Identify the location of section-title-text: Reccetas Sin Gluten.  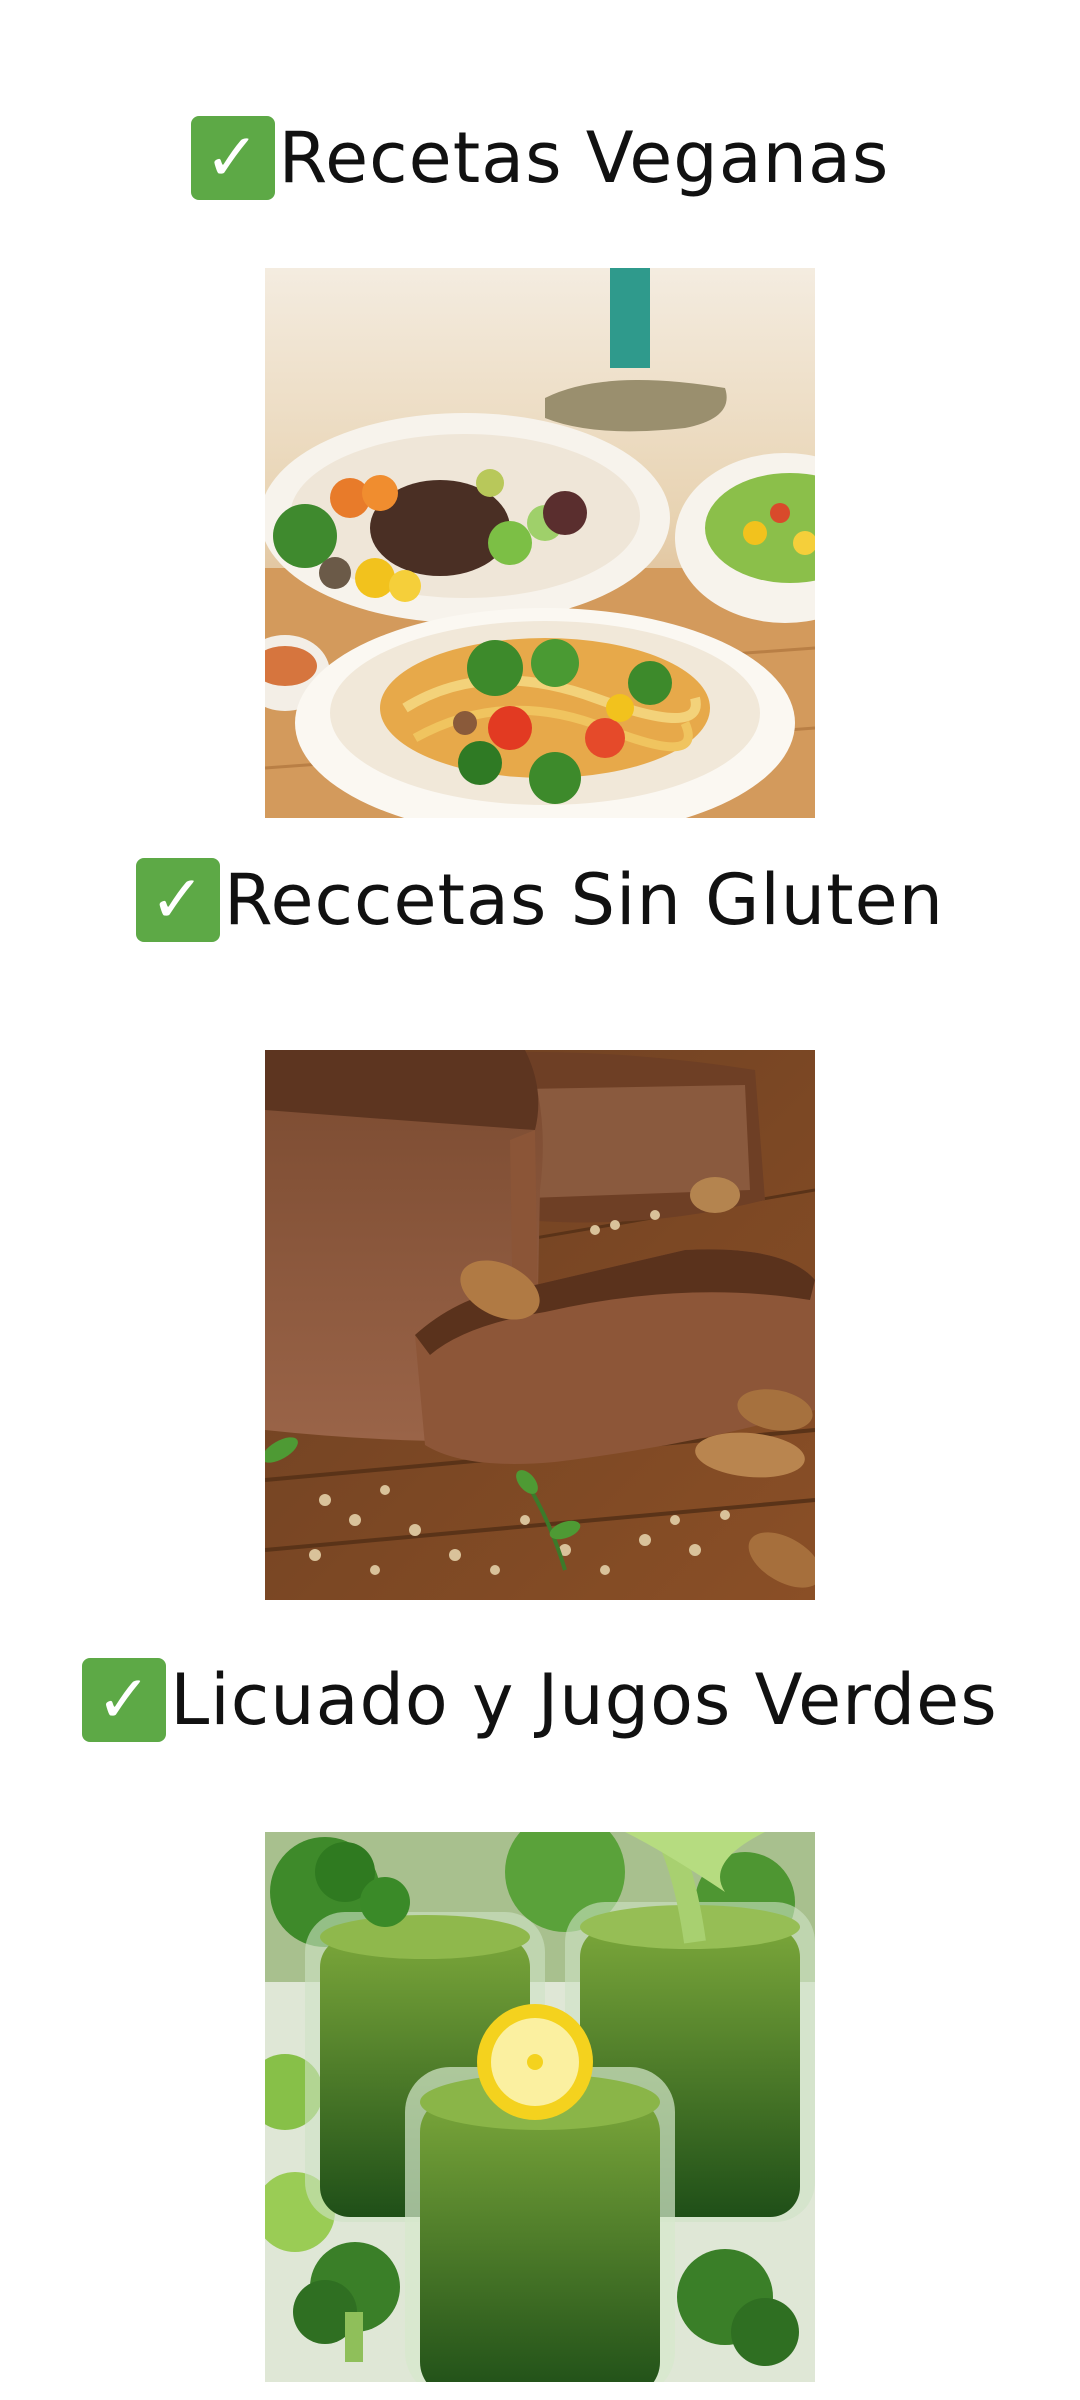
(584, 900).